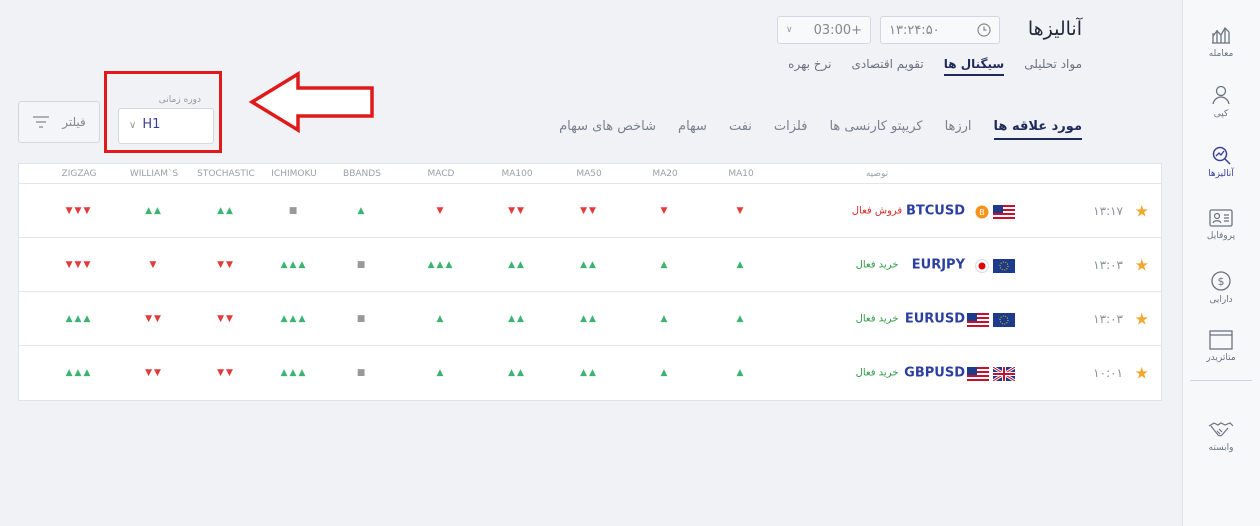  What do you see at coordinates (154, 210) in the screenshot?
I see `signal-williams: ▲▲` at bounding box center [154, 210].